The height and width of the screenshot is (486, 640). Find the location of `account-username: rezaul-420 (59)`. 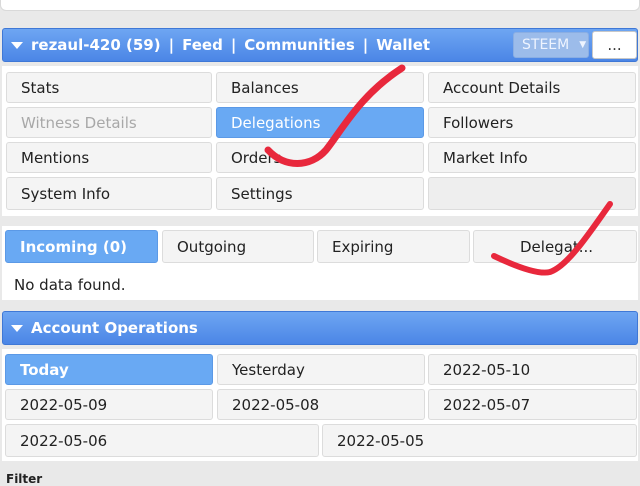

account-username: rezaul-420 (59) is located at coordinates (96, 45).